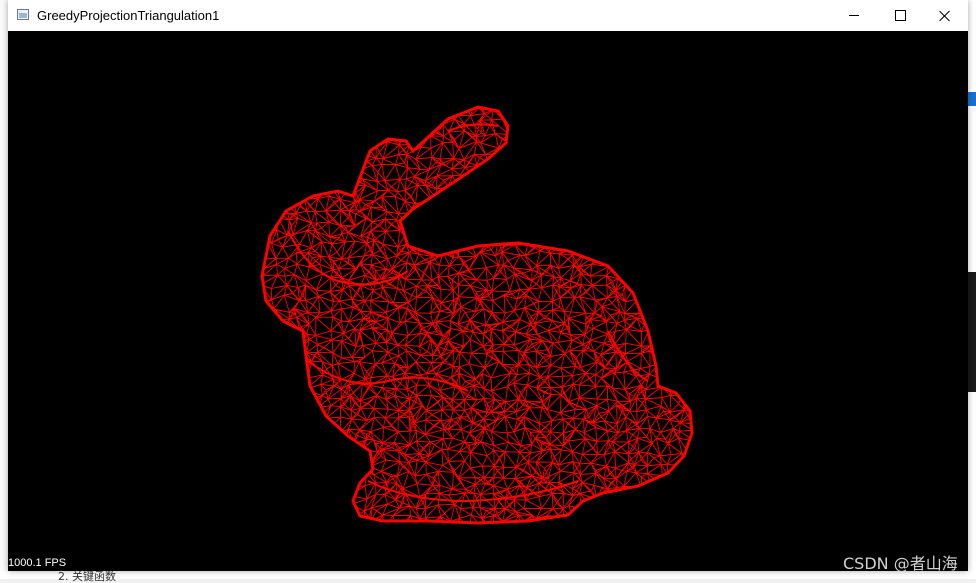  I want to click on minimize-button, so click(854, 15).